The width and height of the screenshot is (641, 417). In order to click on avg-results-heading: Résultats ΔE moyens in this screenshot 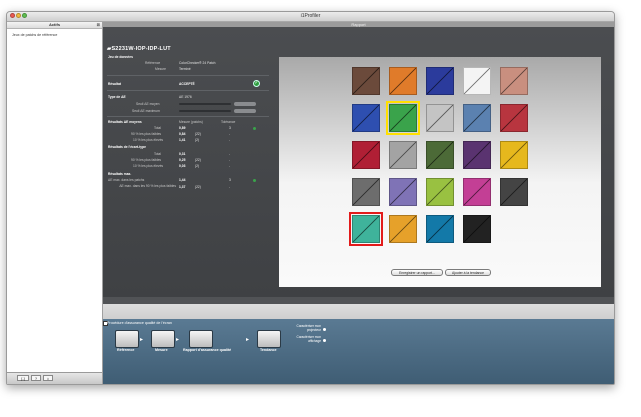, I will do `click(125, 122)`.